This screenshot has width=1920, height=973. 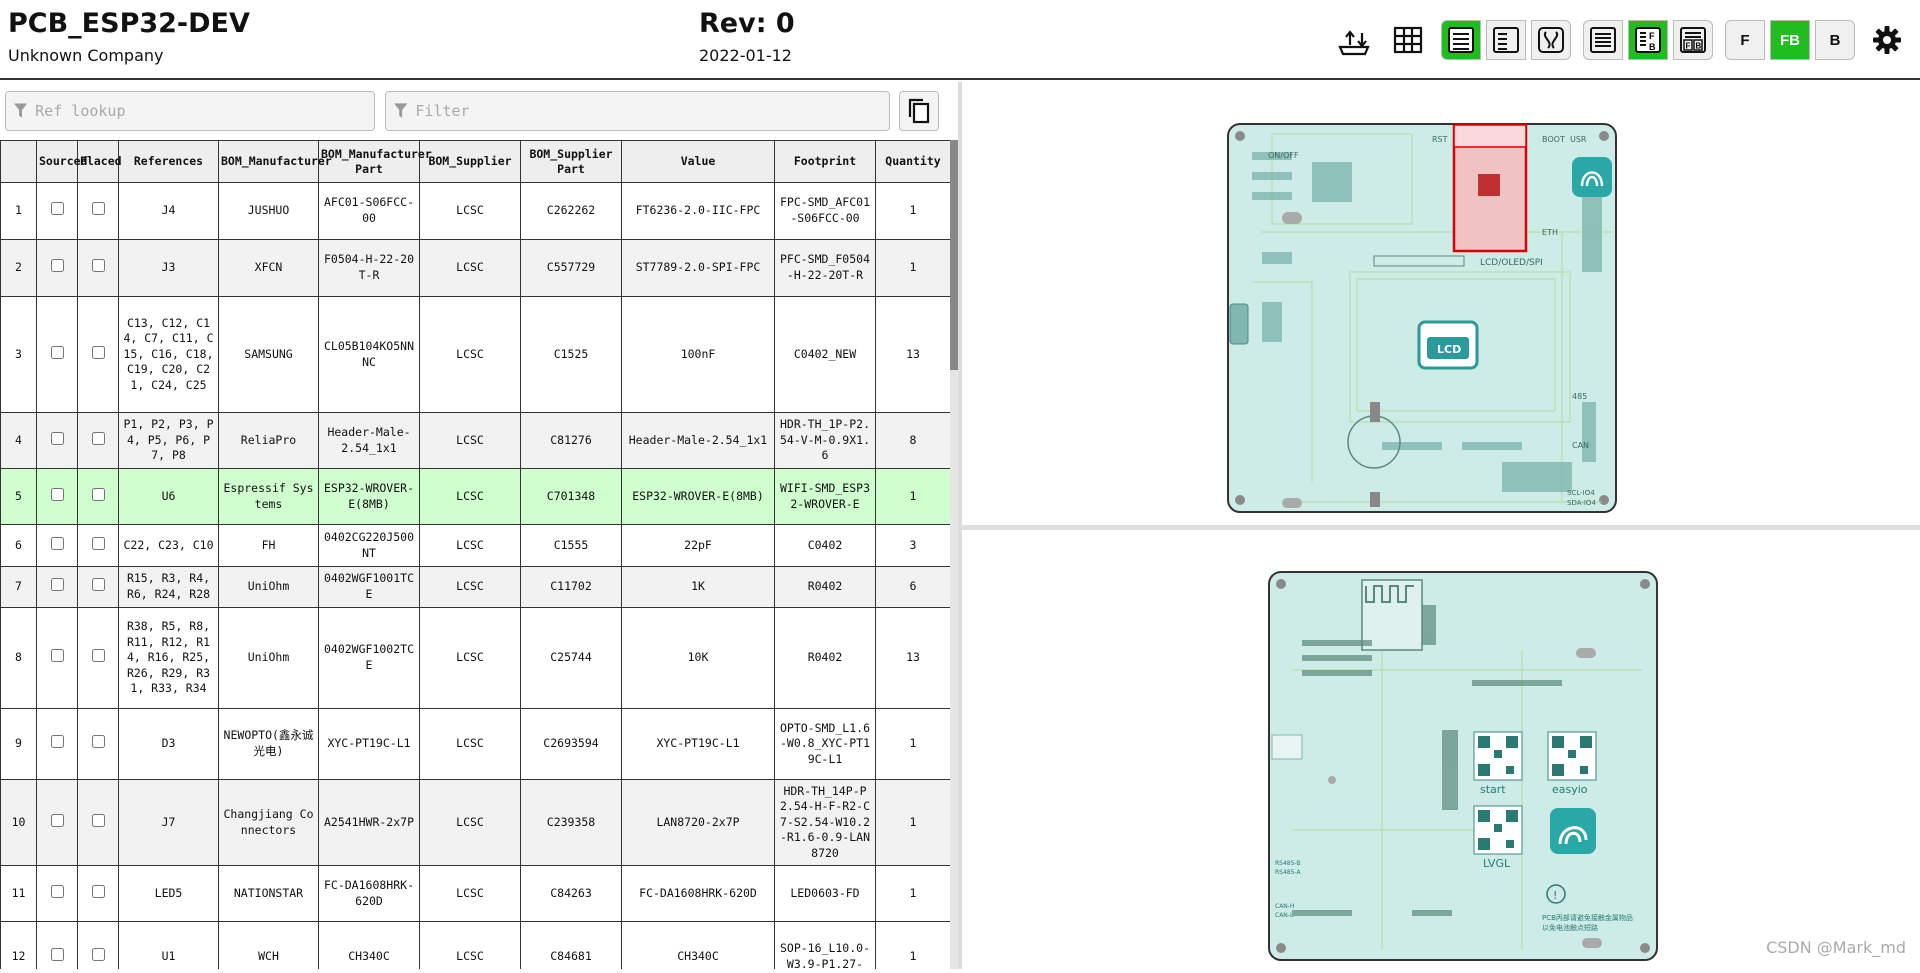 I want to click on front-back-stacked-icon: FB, so click(x=1648, y=40).